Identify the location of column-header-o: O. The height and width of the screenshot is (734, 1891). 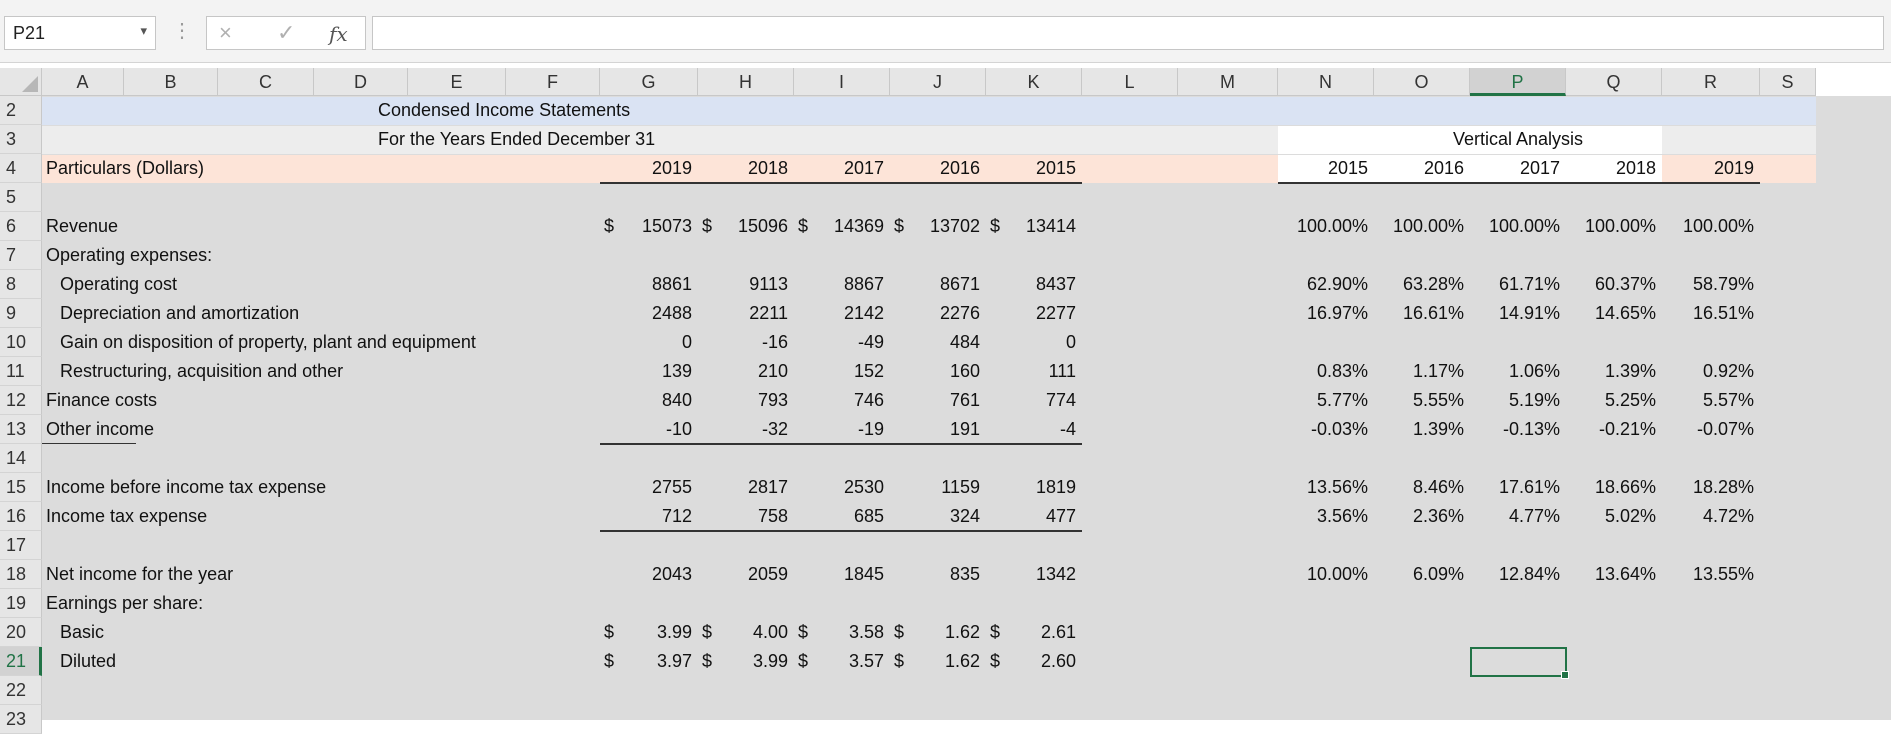
(1422, 82).